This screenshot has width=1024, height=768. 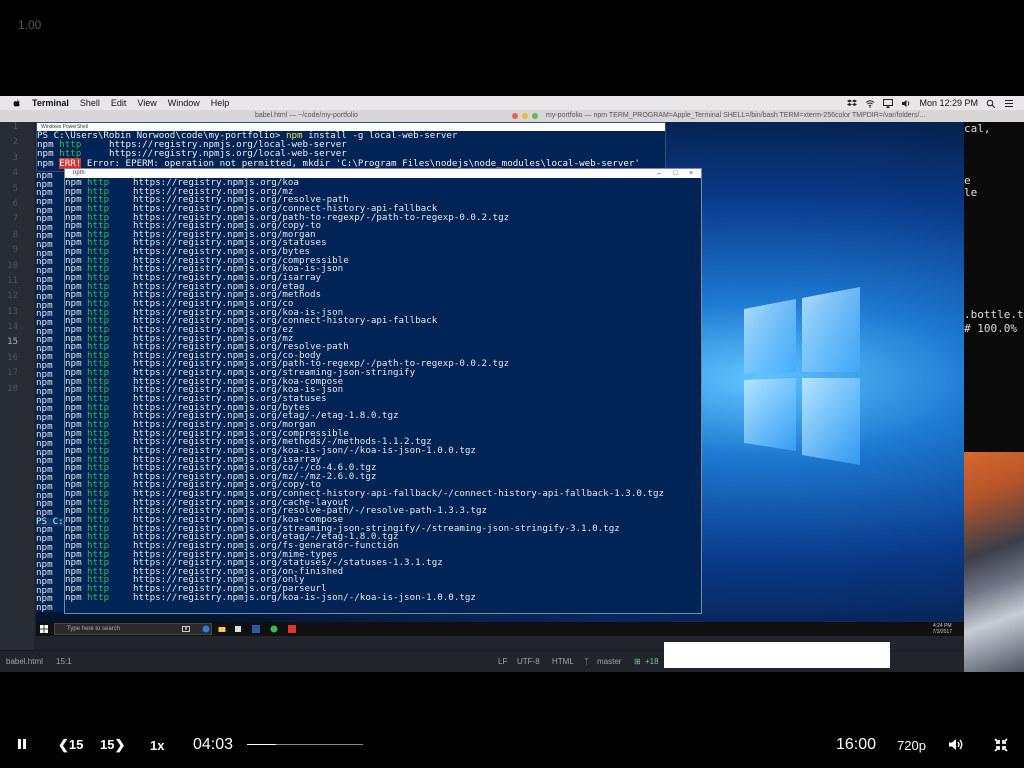 What do you see at coordinates (991, 103) in the screenshot?
I see `spotlight-icon` at bounding box center [991, 103].